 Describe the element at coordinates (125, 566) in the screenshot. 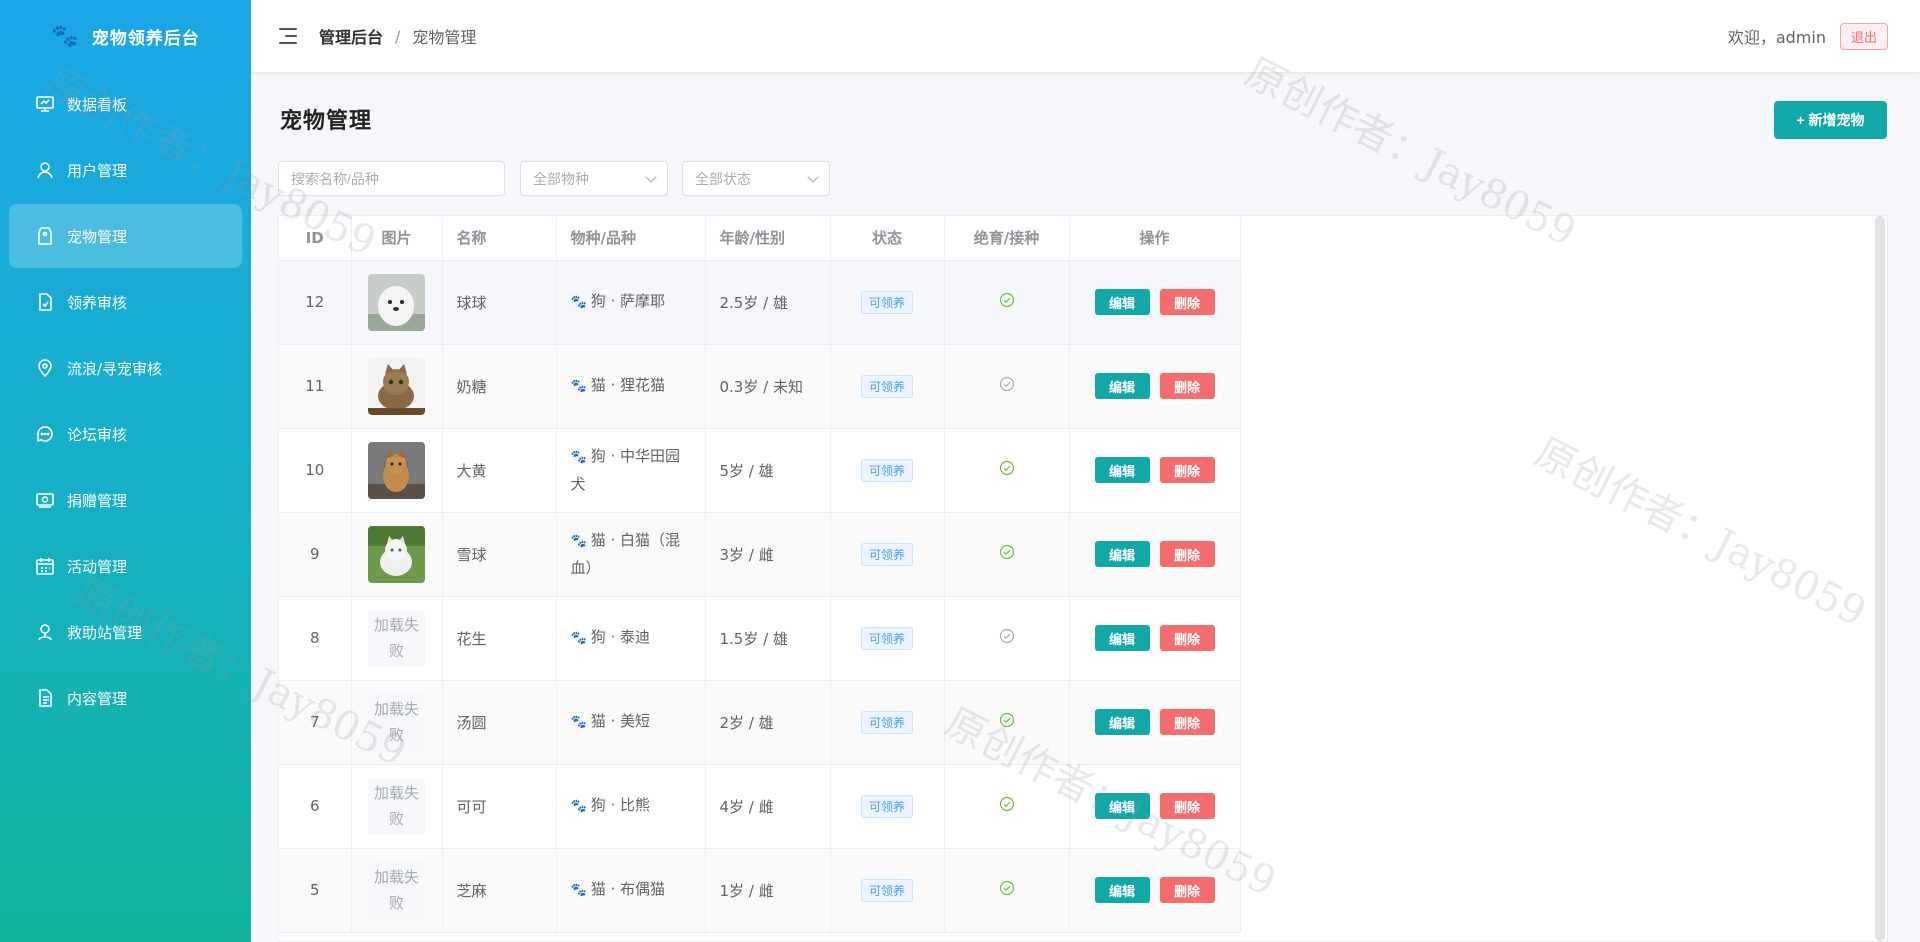

I see `sidebar-item: 活动管理` at that location.